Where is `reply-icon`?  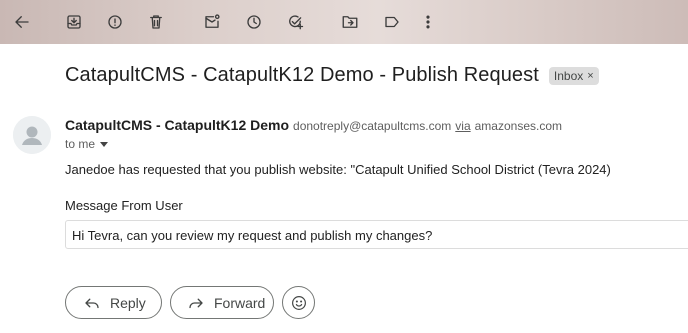
reply-icon is located at coordinates (92, 303).